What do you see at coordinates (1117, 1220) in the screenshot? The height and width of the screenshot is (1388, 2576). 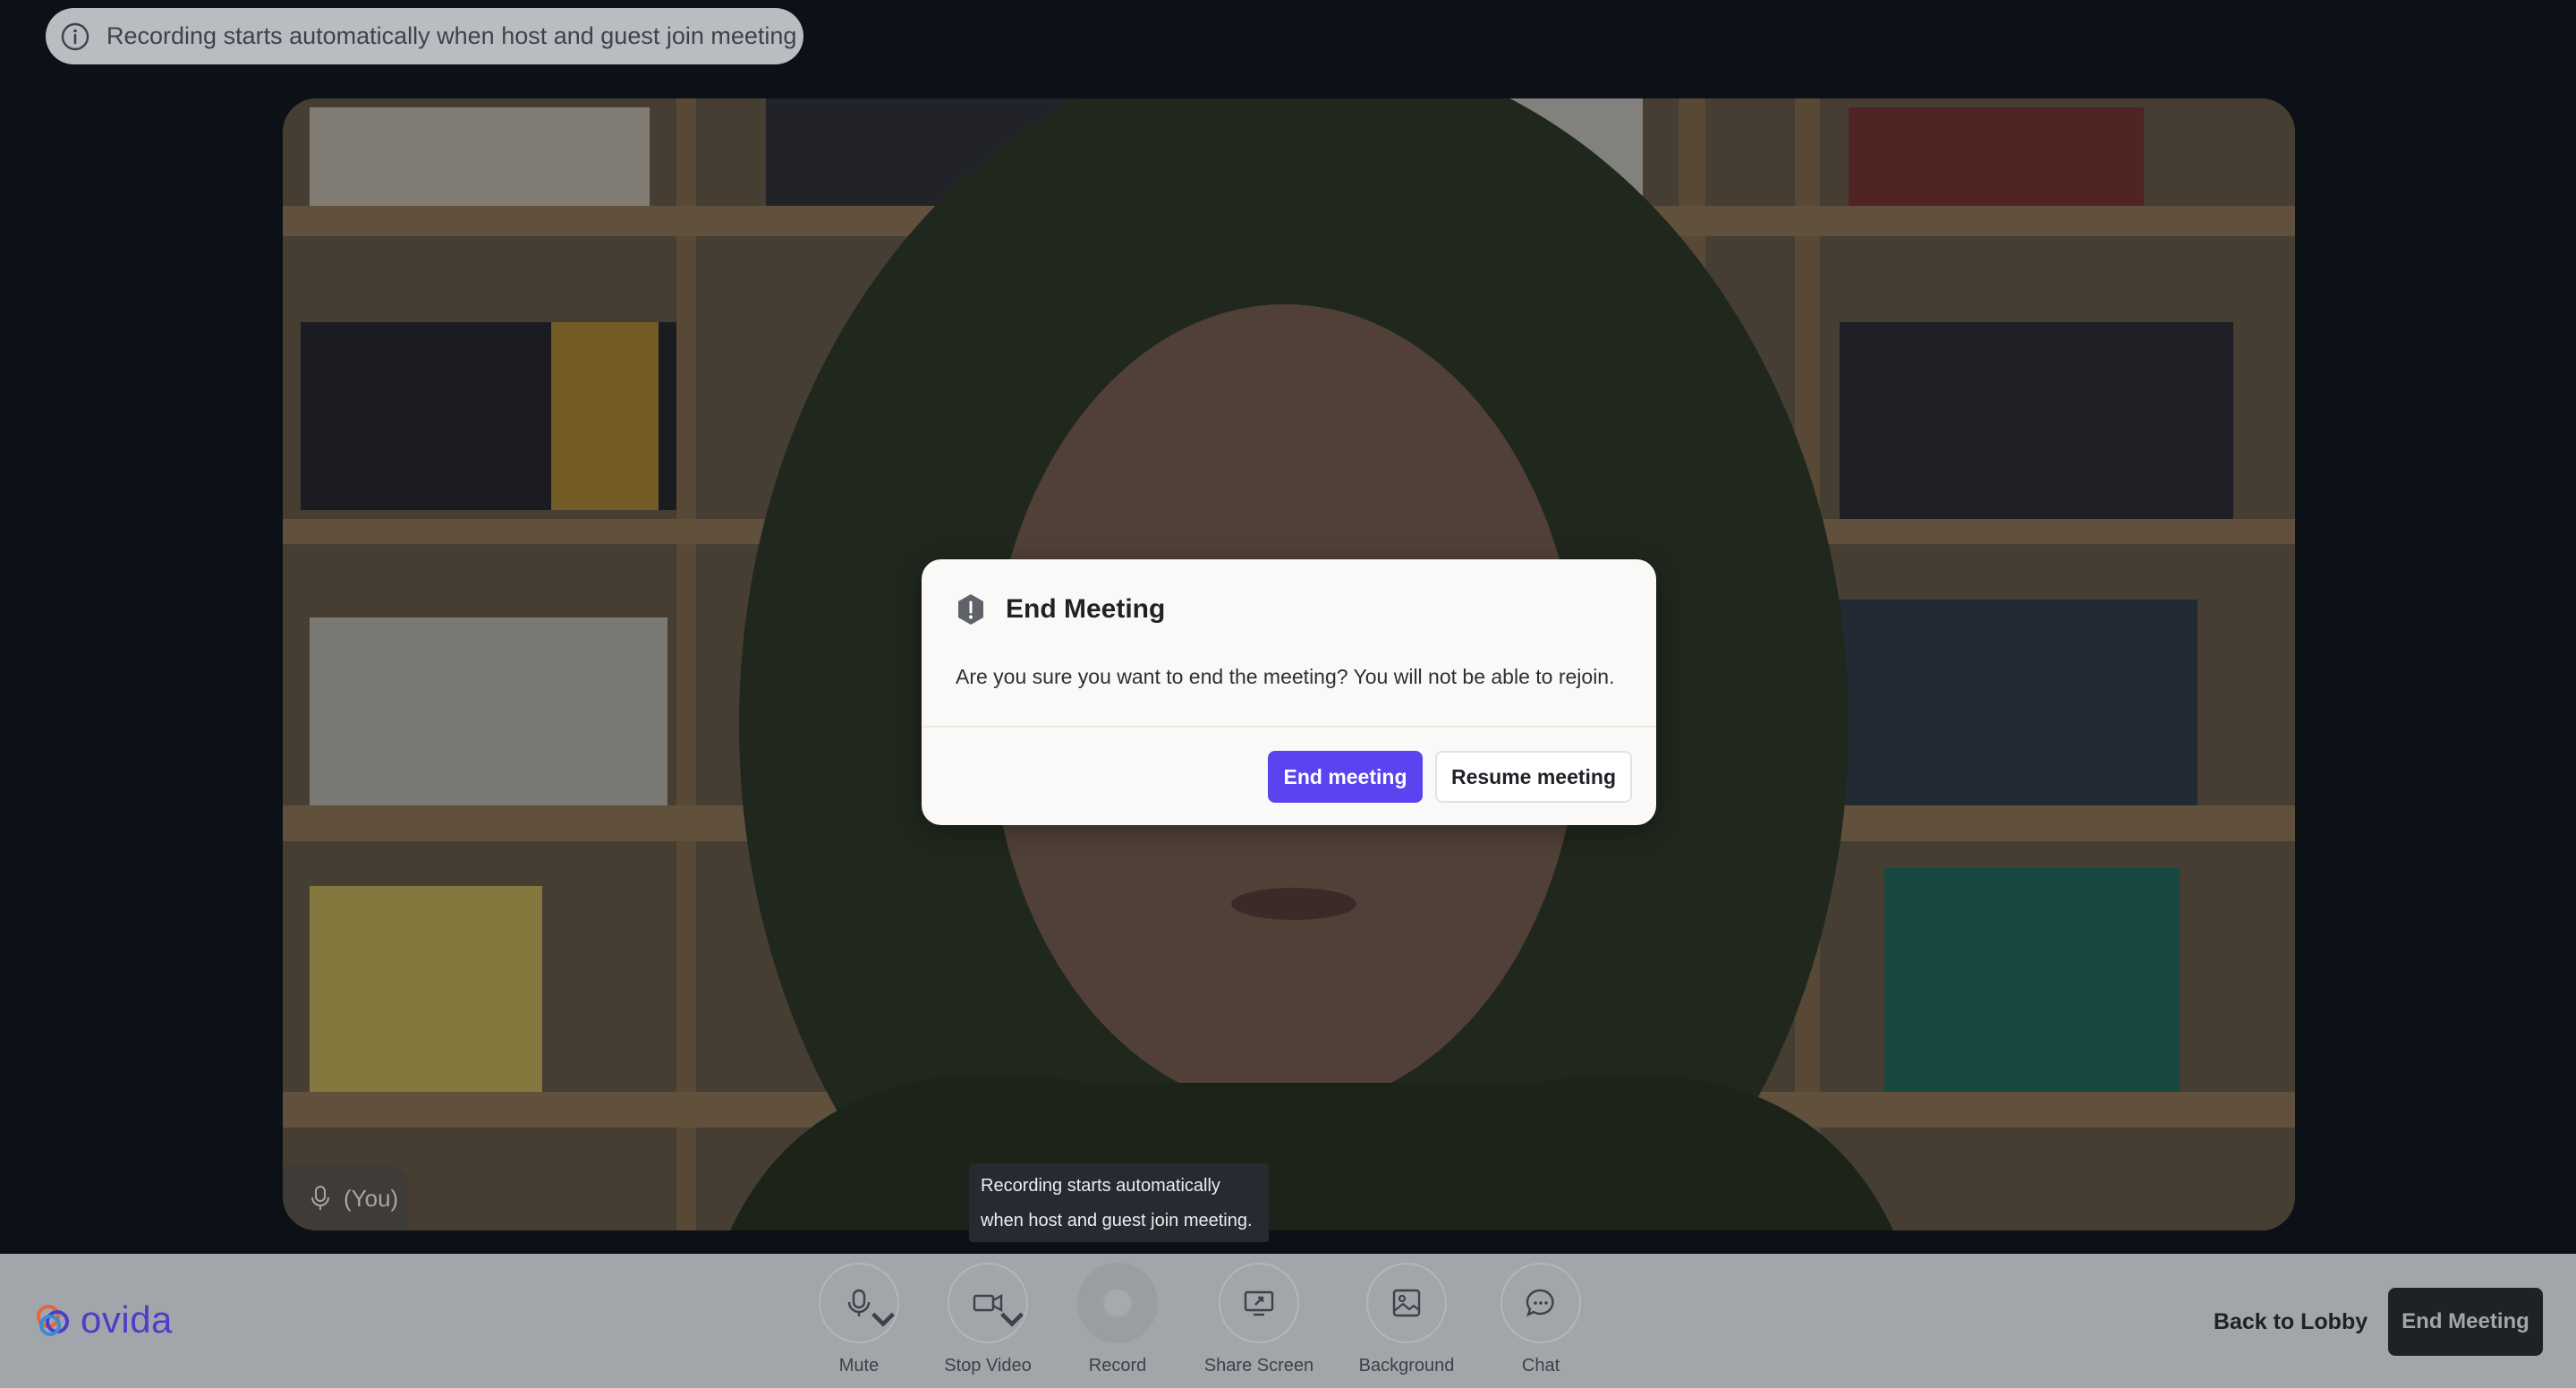 I see `tooltip-line-2: when host and guest join meeting.` at bounding box center [1117, 1220].